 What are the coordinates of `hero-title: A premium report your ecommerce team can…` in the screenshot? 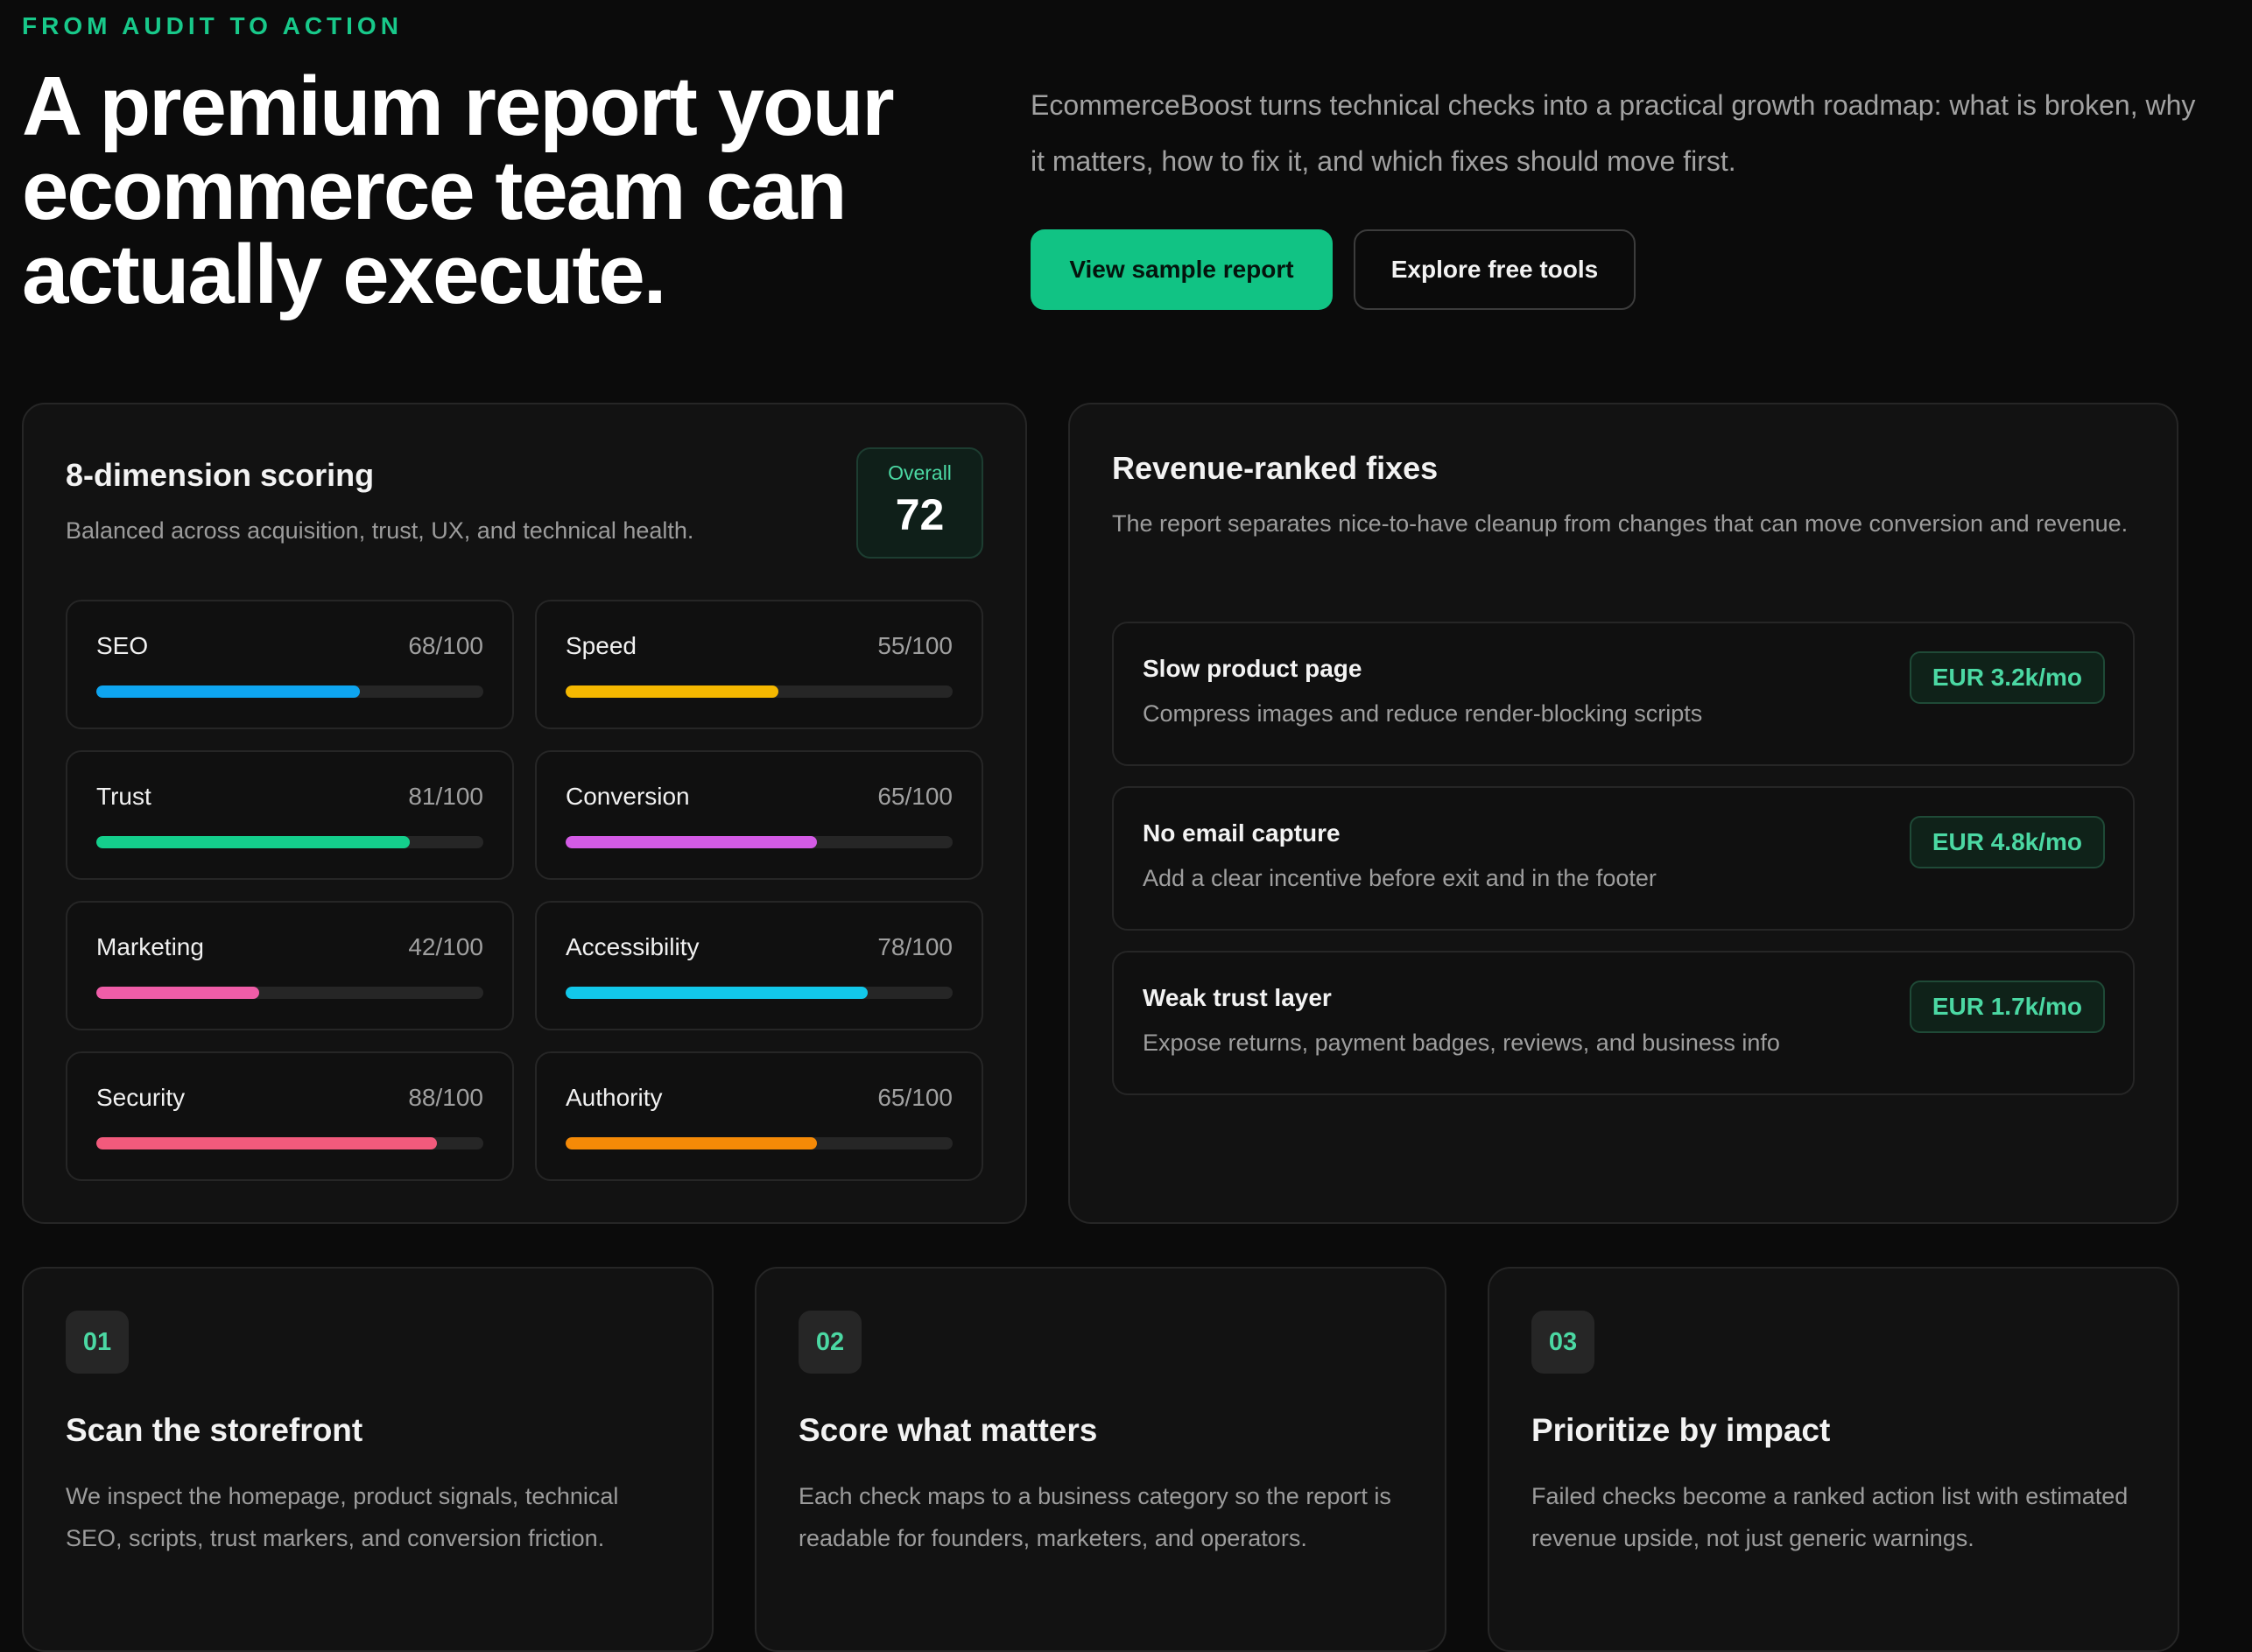 It's located at (458, 190).